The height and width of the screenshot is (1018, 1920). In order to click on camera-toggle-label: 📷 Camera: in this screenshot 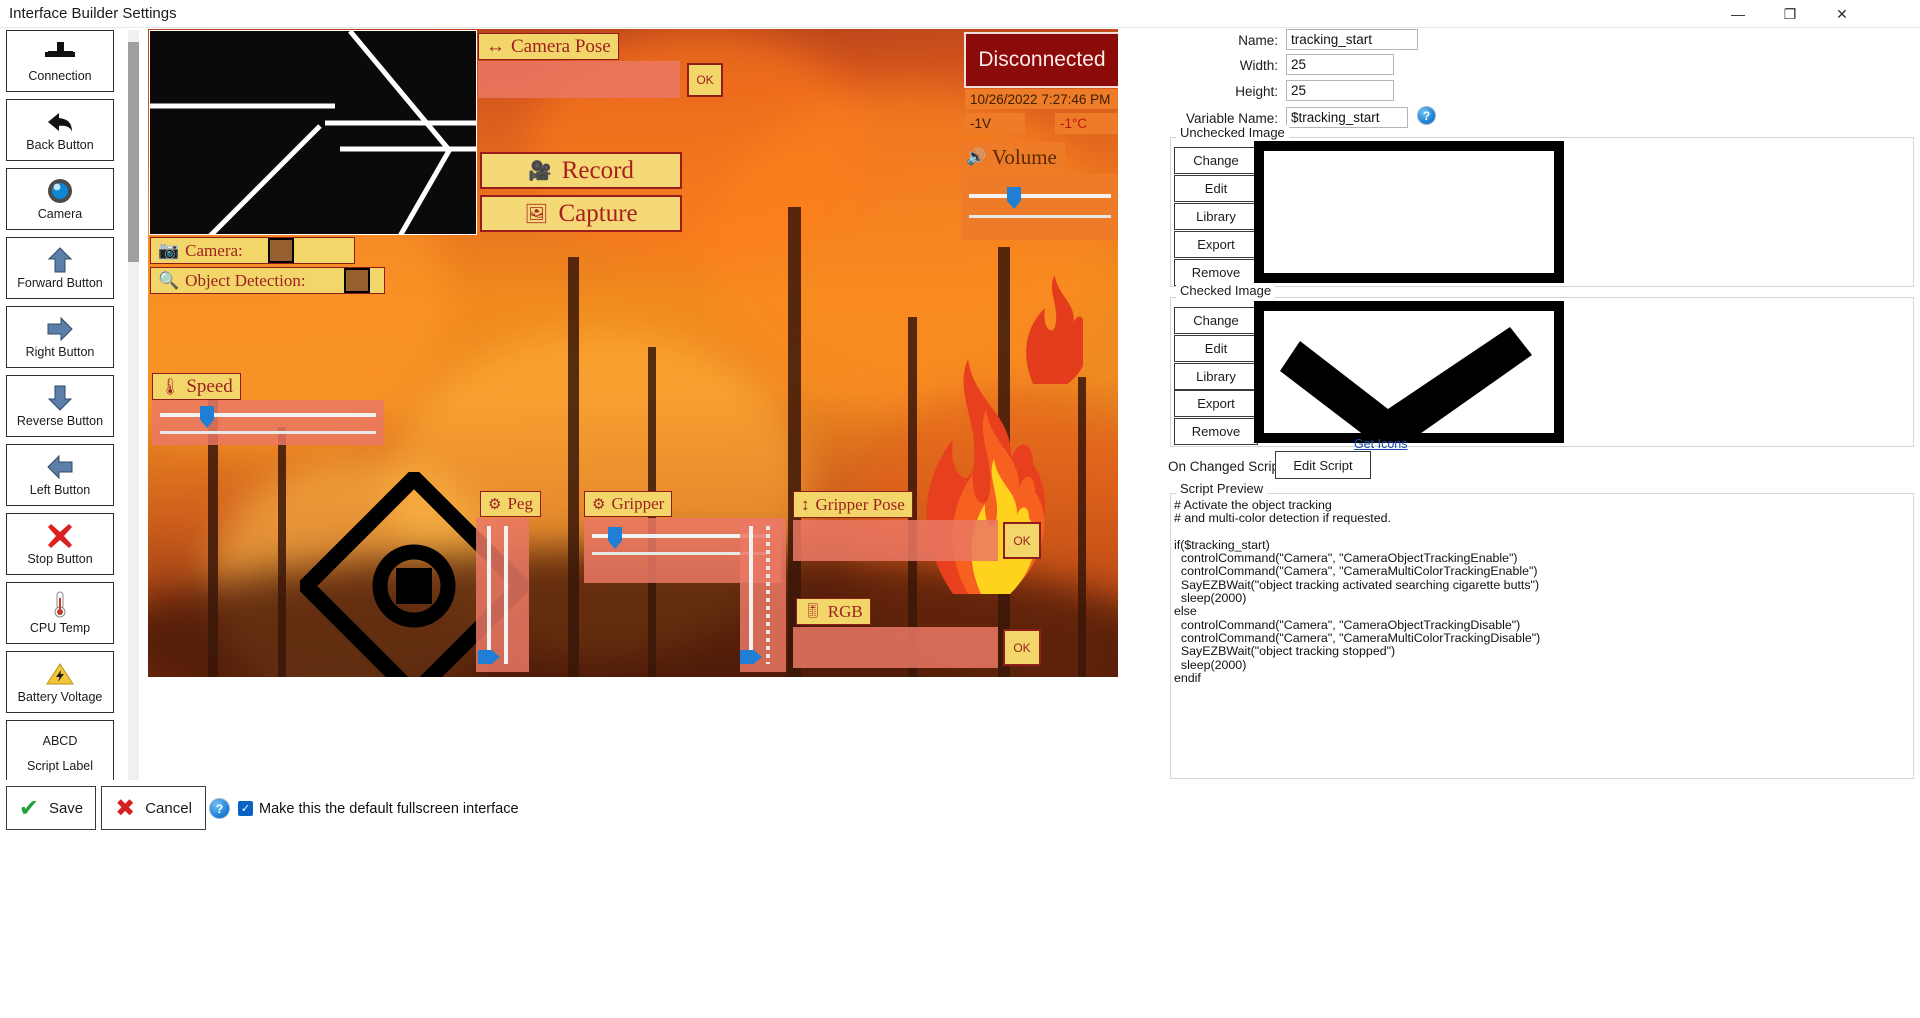, I will do `click(252, 250)`.